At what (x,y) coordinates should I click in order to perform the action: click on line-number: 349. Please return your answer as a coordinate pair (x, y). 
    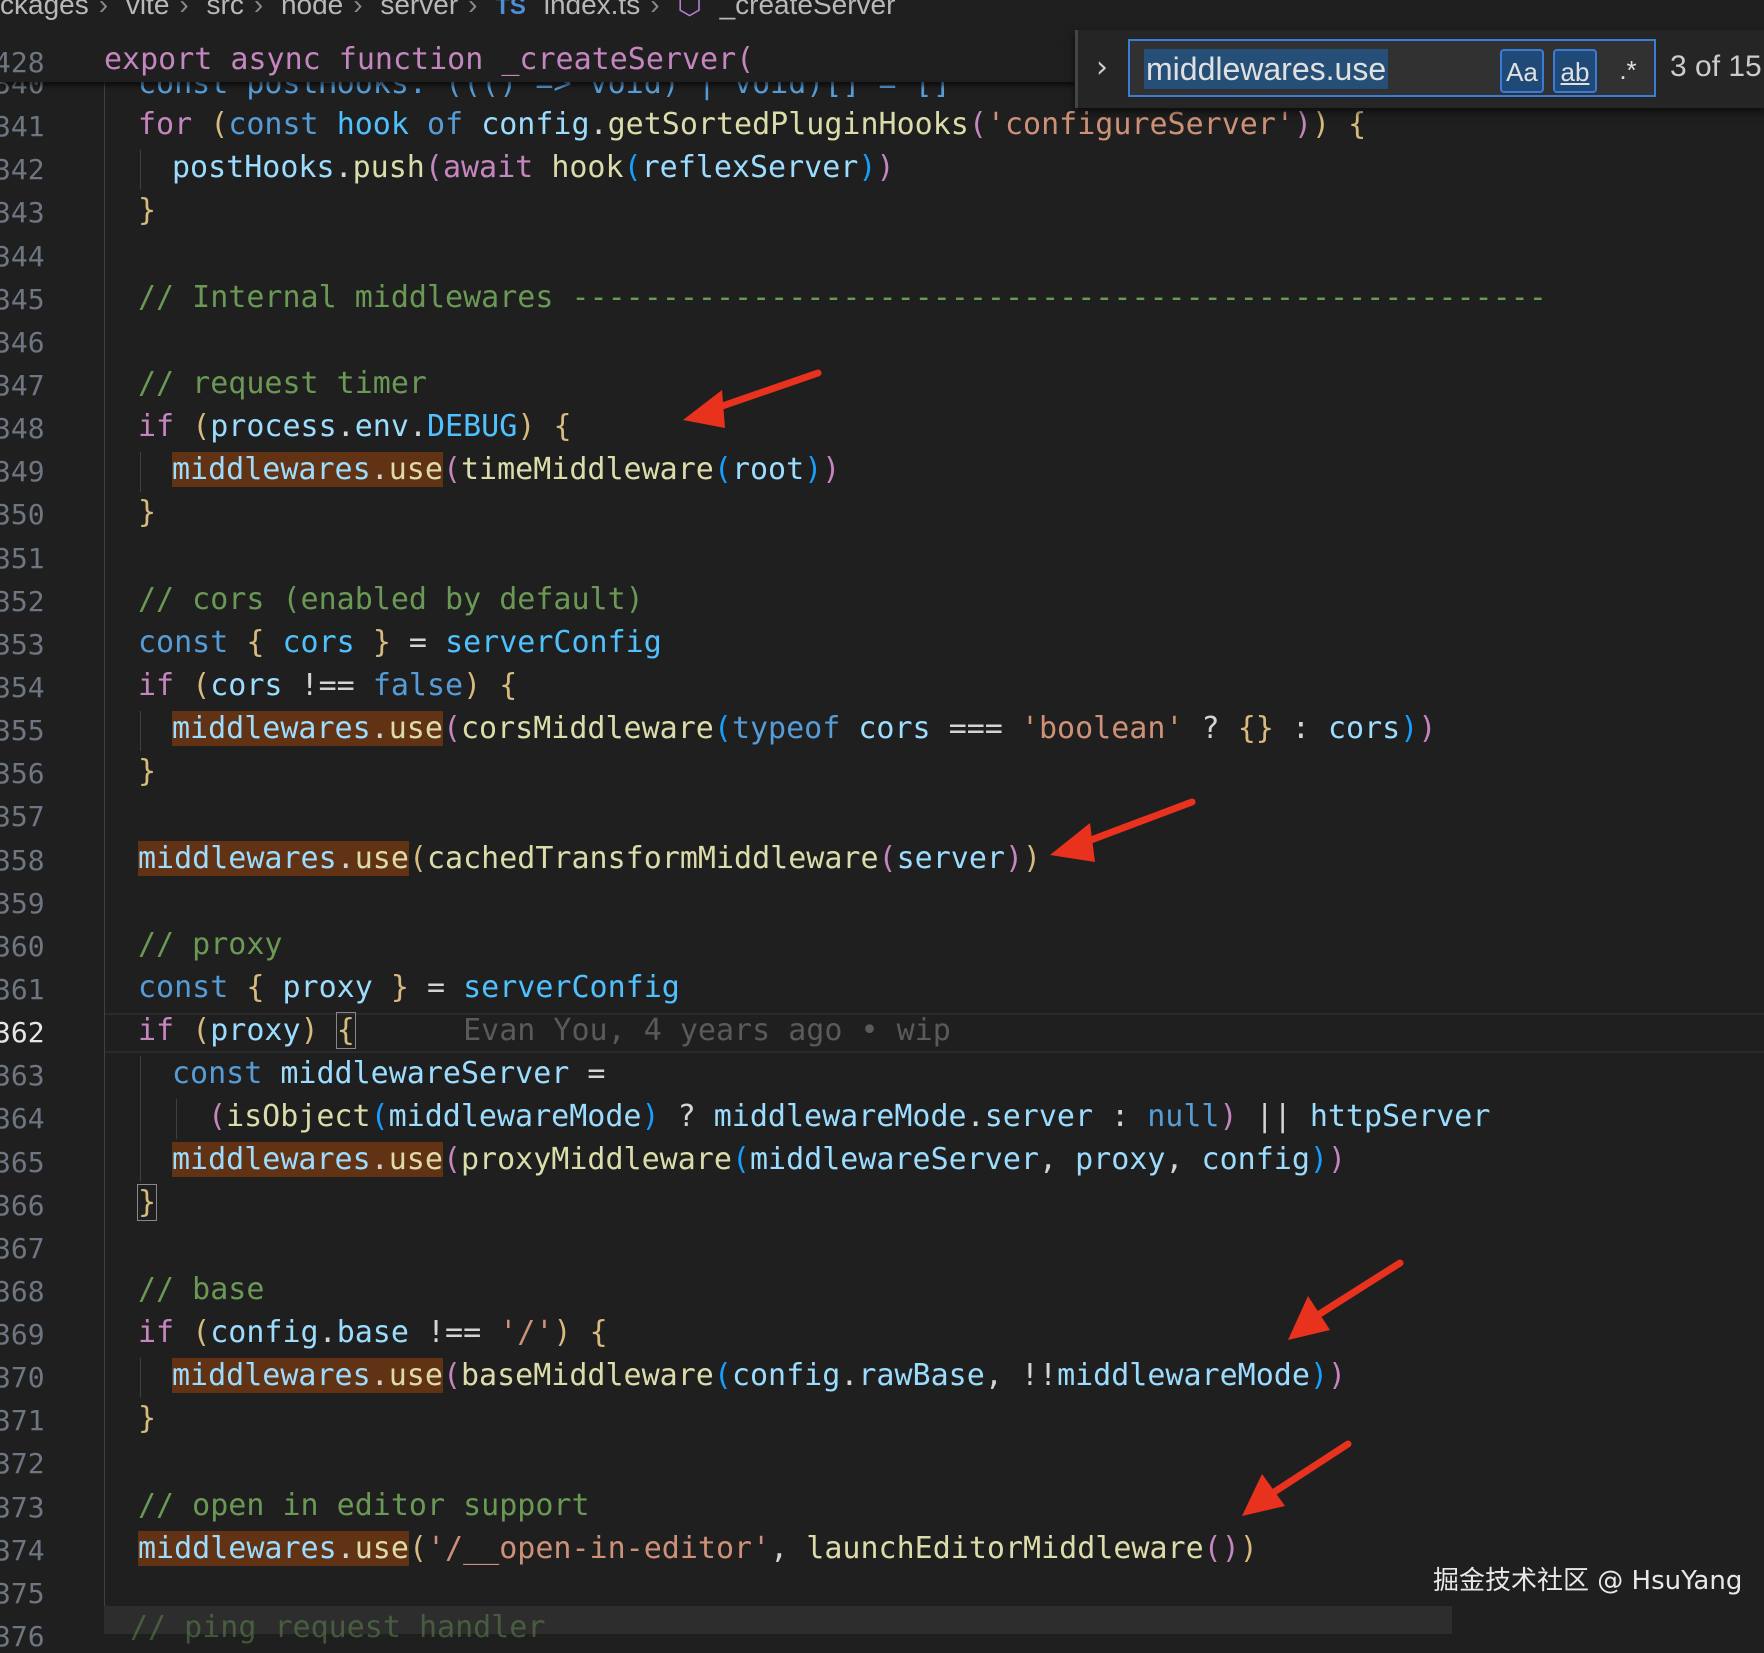
    Looking at the image, I should click on (22, 472).